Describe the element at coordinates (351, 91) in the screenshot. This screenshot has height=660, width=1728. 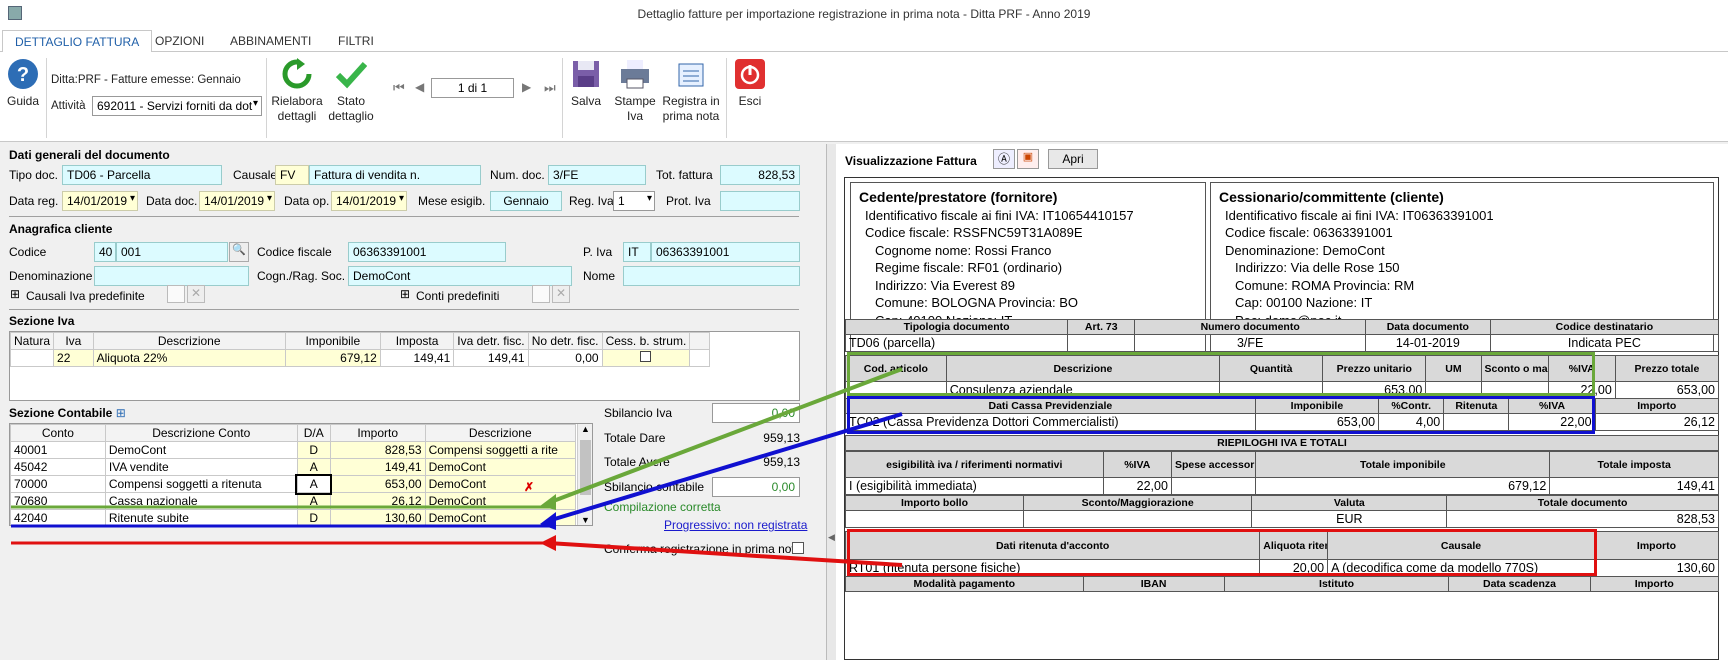
I see `stato-dettaglio-button: Stato dettaglio` at that location.